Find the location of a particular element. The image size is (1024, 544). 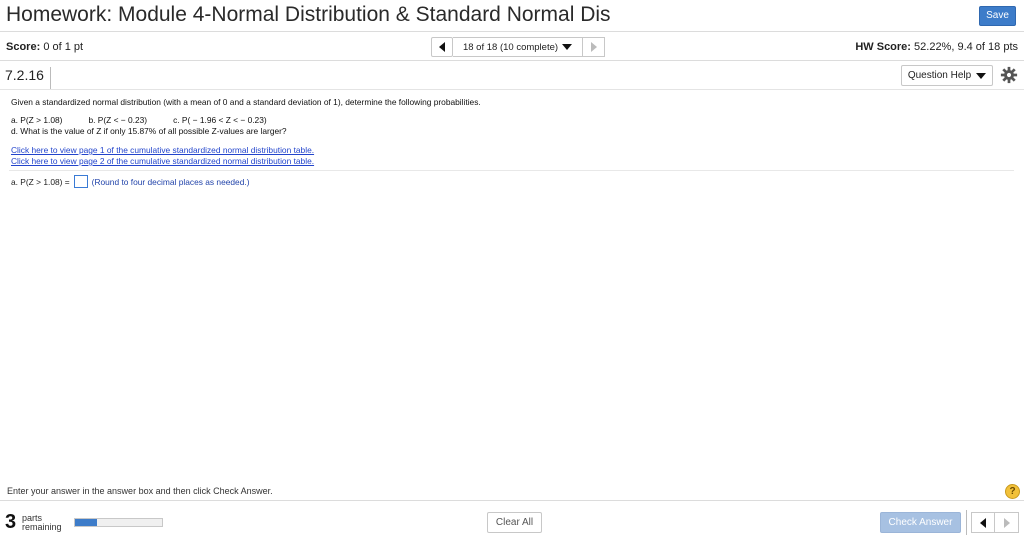

save-button: Save is located at coordinates (997, 16).